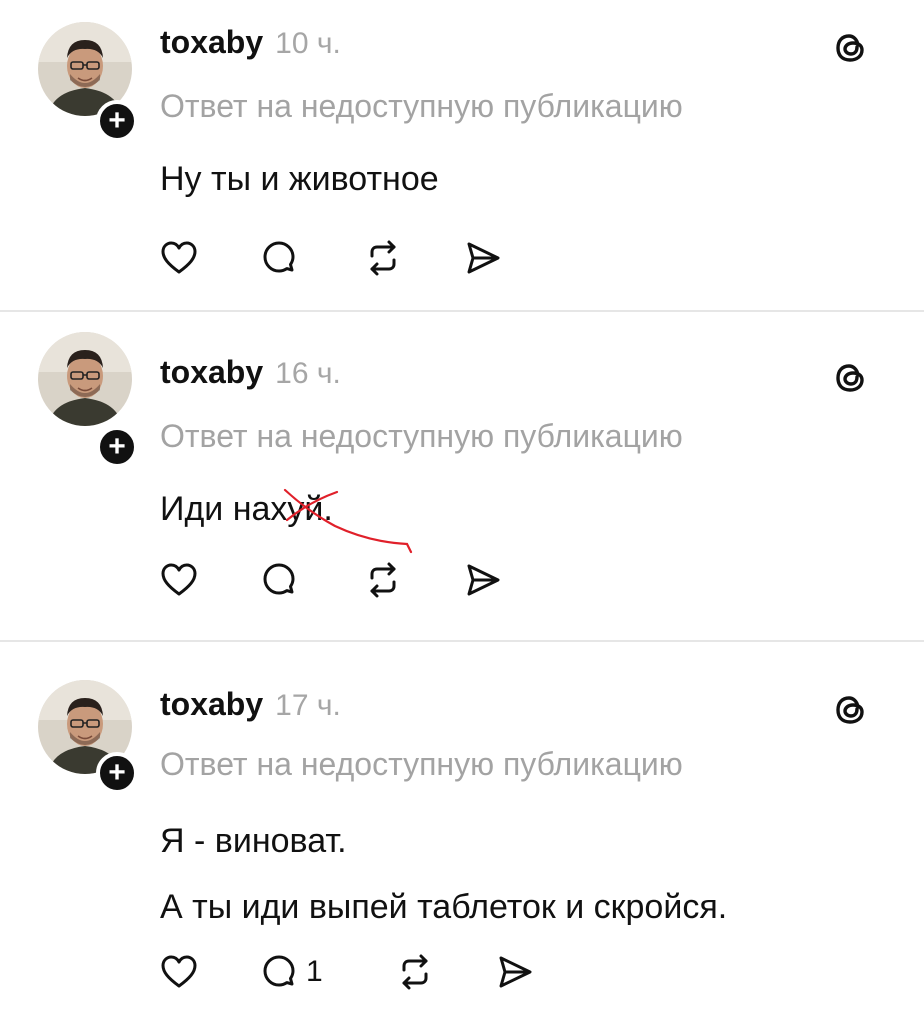  I want to click on post-text-visible: Иди нах, so click(224, 509).